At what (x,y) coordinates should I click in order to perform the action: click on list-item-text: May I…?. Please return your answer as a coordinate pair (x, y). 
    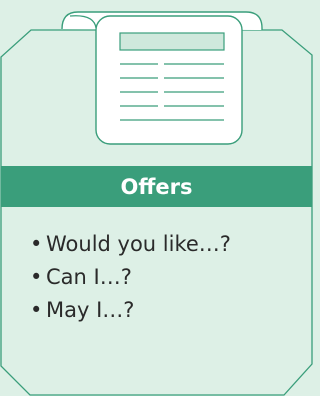
    Looking at the image, I should click on (90, 310).